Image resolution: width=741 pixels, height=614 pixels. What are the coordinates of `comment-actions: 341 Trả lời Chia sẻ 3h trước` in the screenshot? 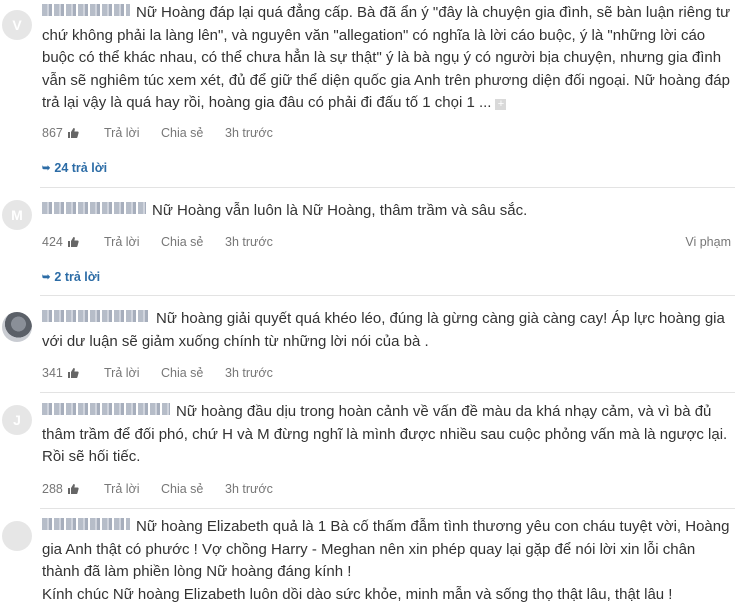 It's located at (388, 373).